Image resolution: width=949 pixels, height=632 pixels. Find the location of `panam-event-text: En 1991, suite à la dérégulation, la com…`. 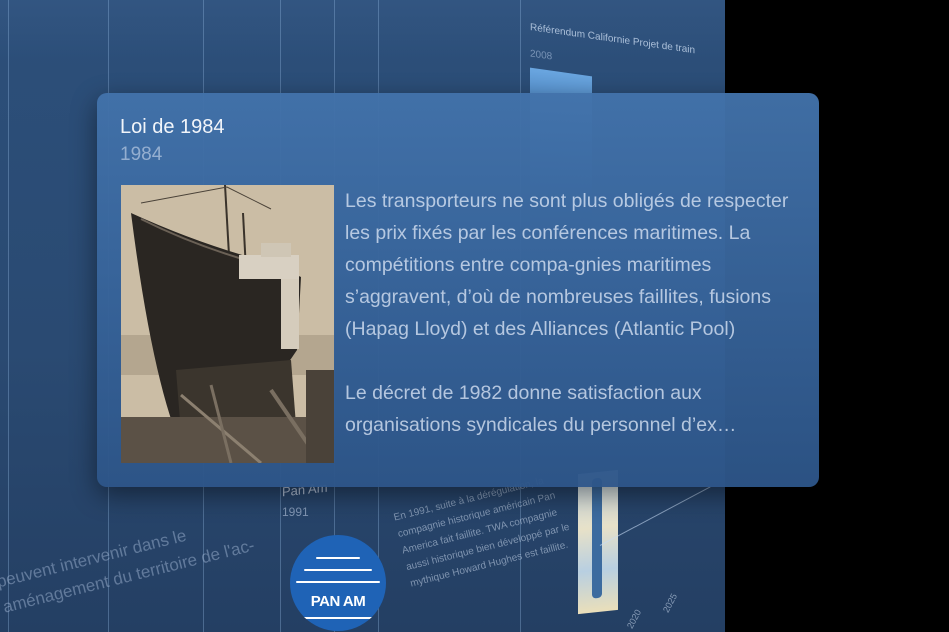

panam-event-text: En 1991, suite à la dérégulation, la com… is located at coordinates (481, 532).